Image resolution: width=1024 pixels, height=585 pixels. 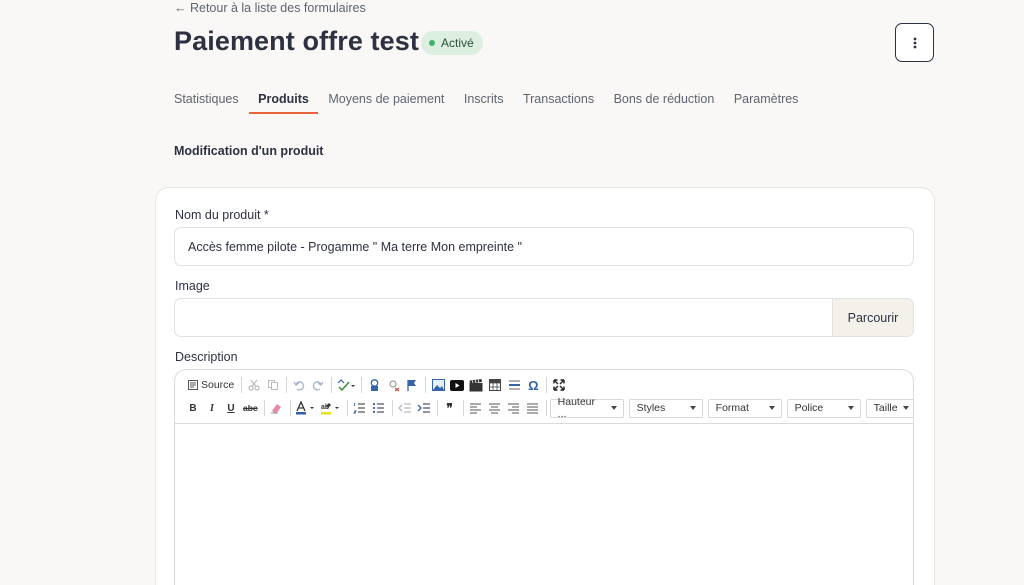 What do you see at coordinates (192, 286) in the screenshot?
I see `image-label: Image` at bounding box center [192, 286].